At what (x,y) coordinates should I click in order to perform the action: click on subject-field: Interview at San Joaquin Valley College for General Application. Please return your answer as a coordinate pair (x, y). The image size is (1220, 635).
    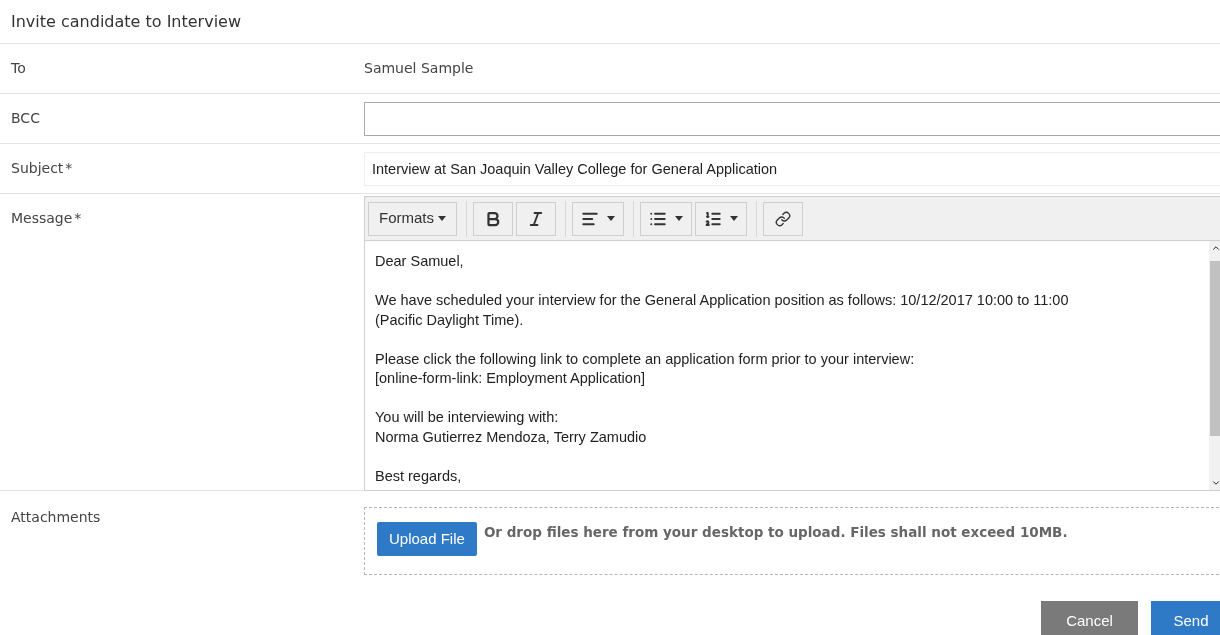
    Looking at the image, I should click on (792, 168).